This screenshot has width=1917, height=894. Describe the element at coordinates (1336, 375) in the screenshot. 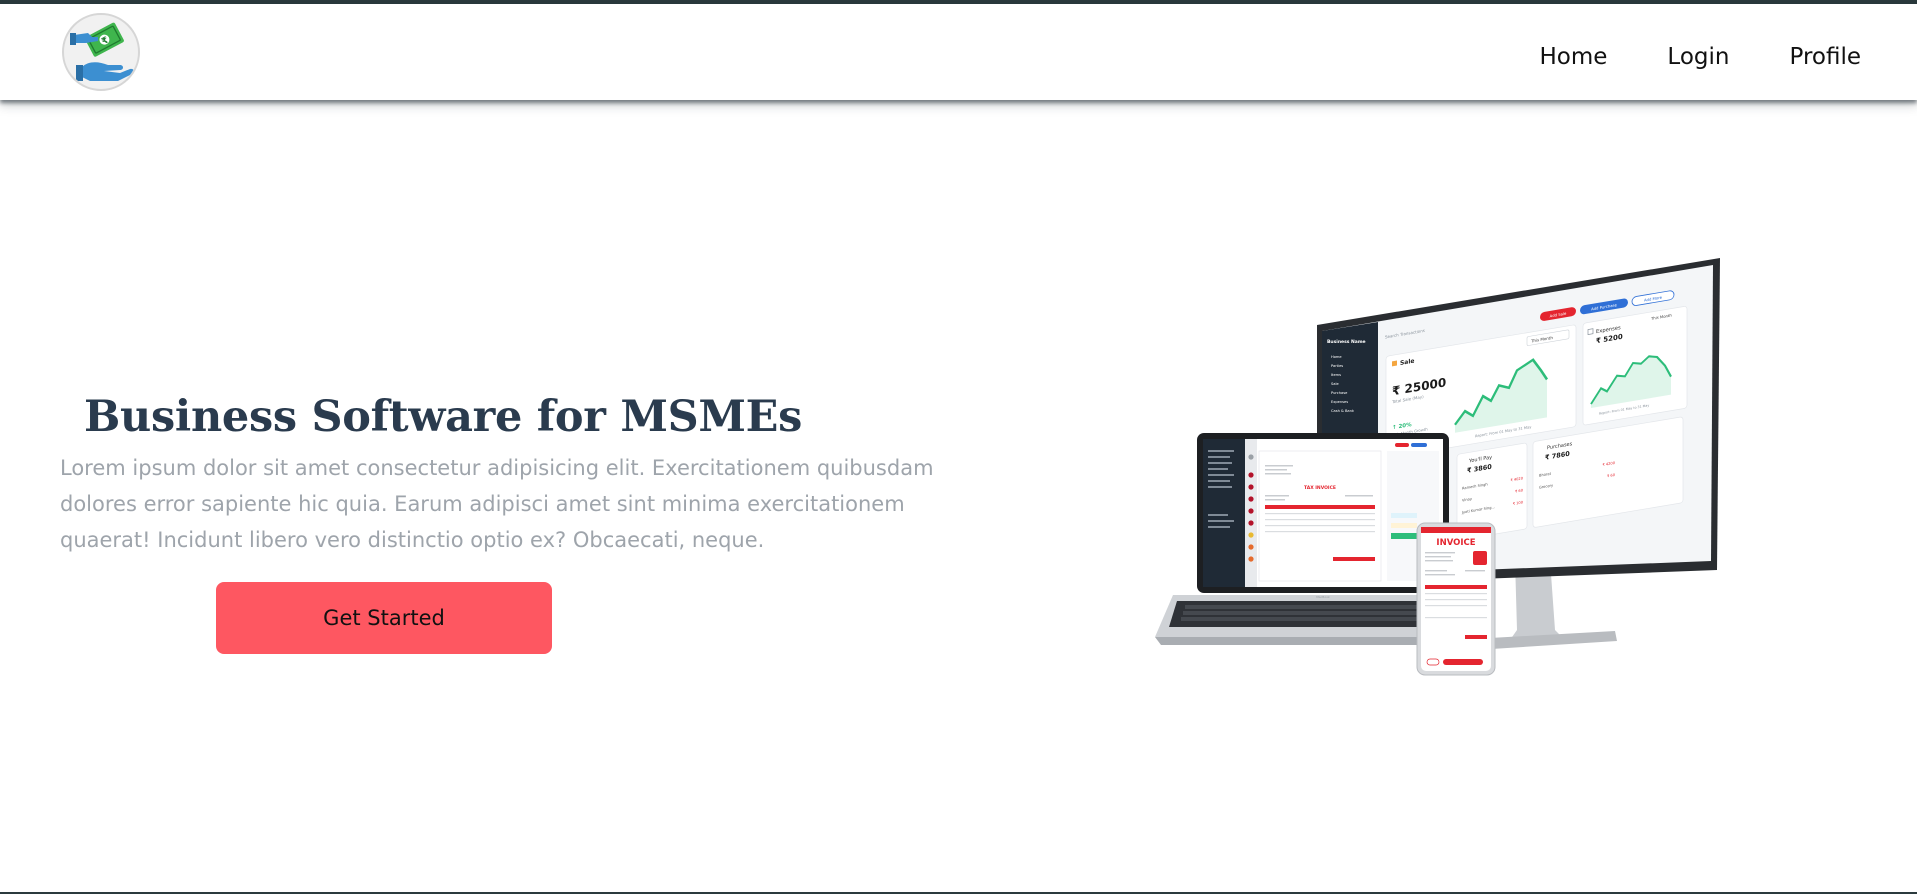

I see `monitor-menu-item: Items` at that location.